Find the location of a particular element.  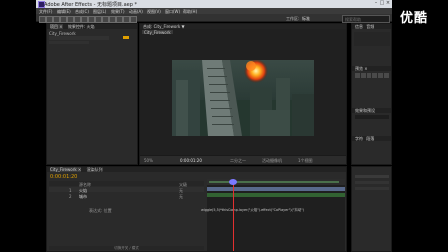

timeline-timecode: 0:00:01:20 is located at coordinates (63, 177).